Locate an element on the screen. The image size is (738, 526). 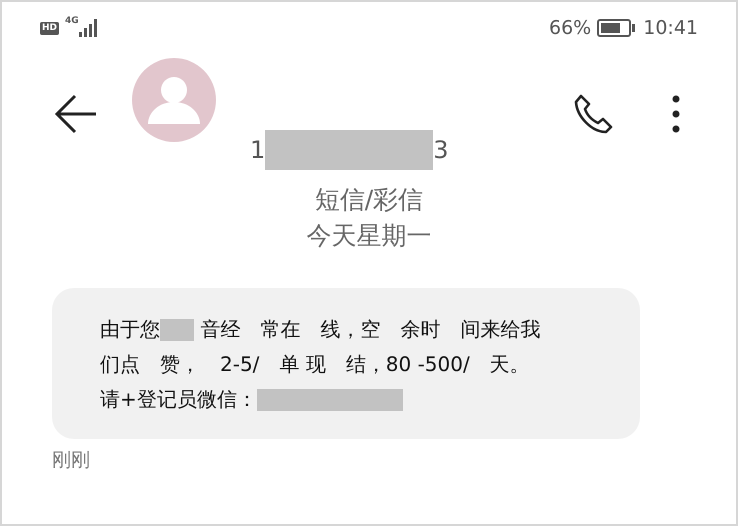
redaction-block is located at coordinates (177, 329).